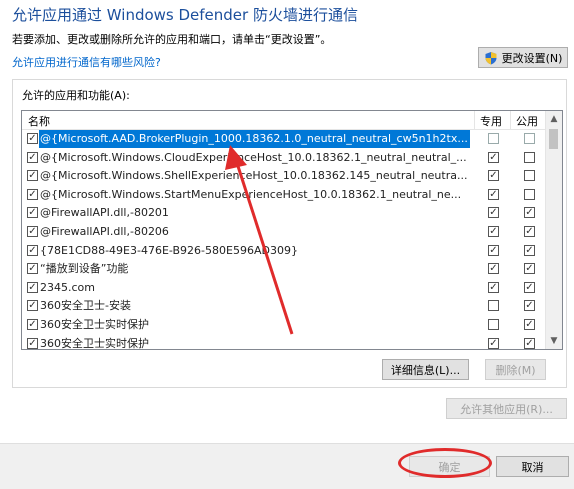  I want to click on scroll-down-icon: ▼, so click(554, 341).